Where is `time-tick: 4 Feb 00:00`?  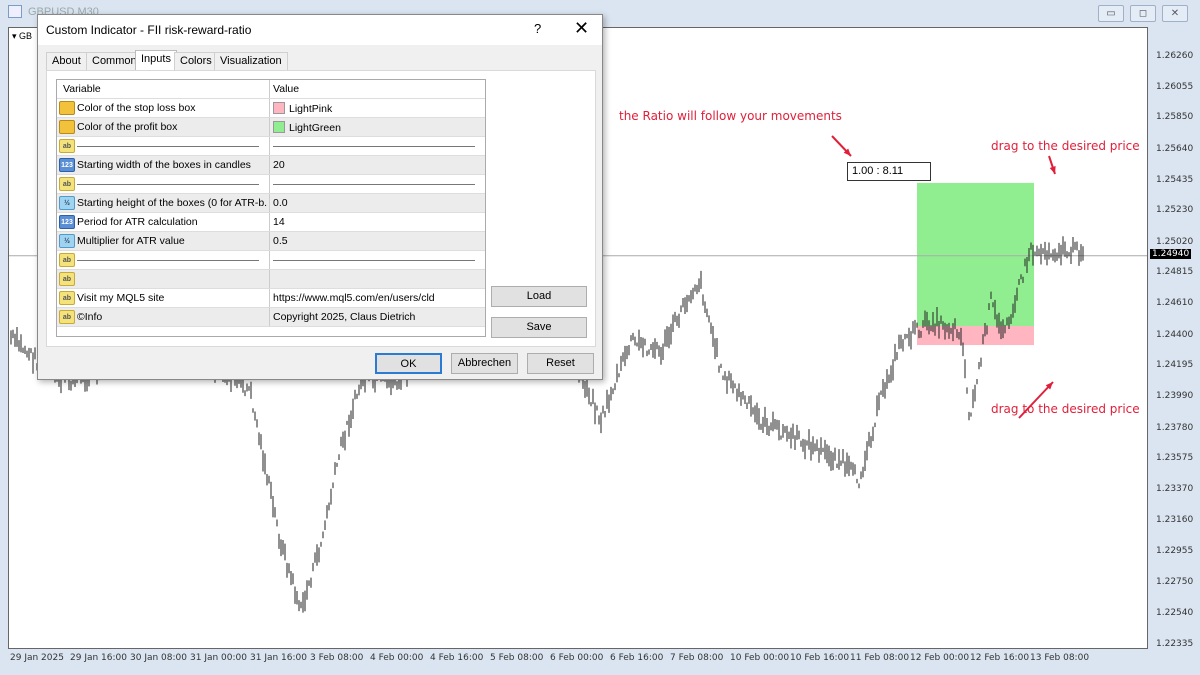
time-tick: 4 Feb 00:00 is located at coordinates (397, 658).